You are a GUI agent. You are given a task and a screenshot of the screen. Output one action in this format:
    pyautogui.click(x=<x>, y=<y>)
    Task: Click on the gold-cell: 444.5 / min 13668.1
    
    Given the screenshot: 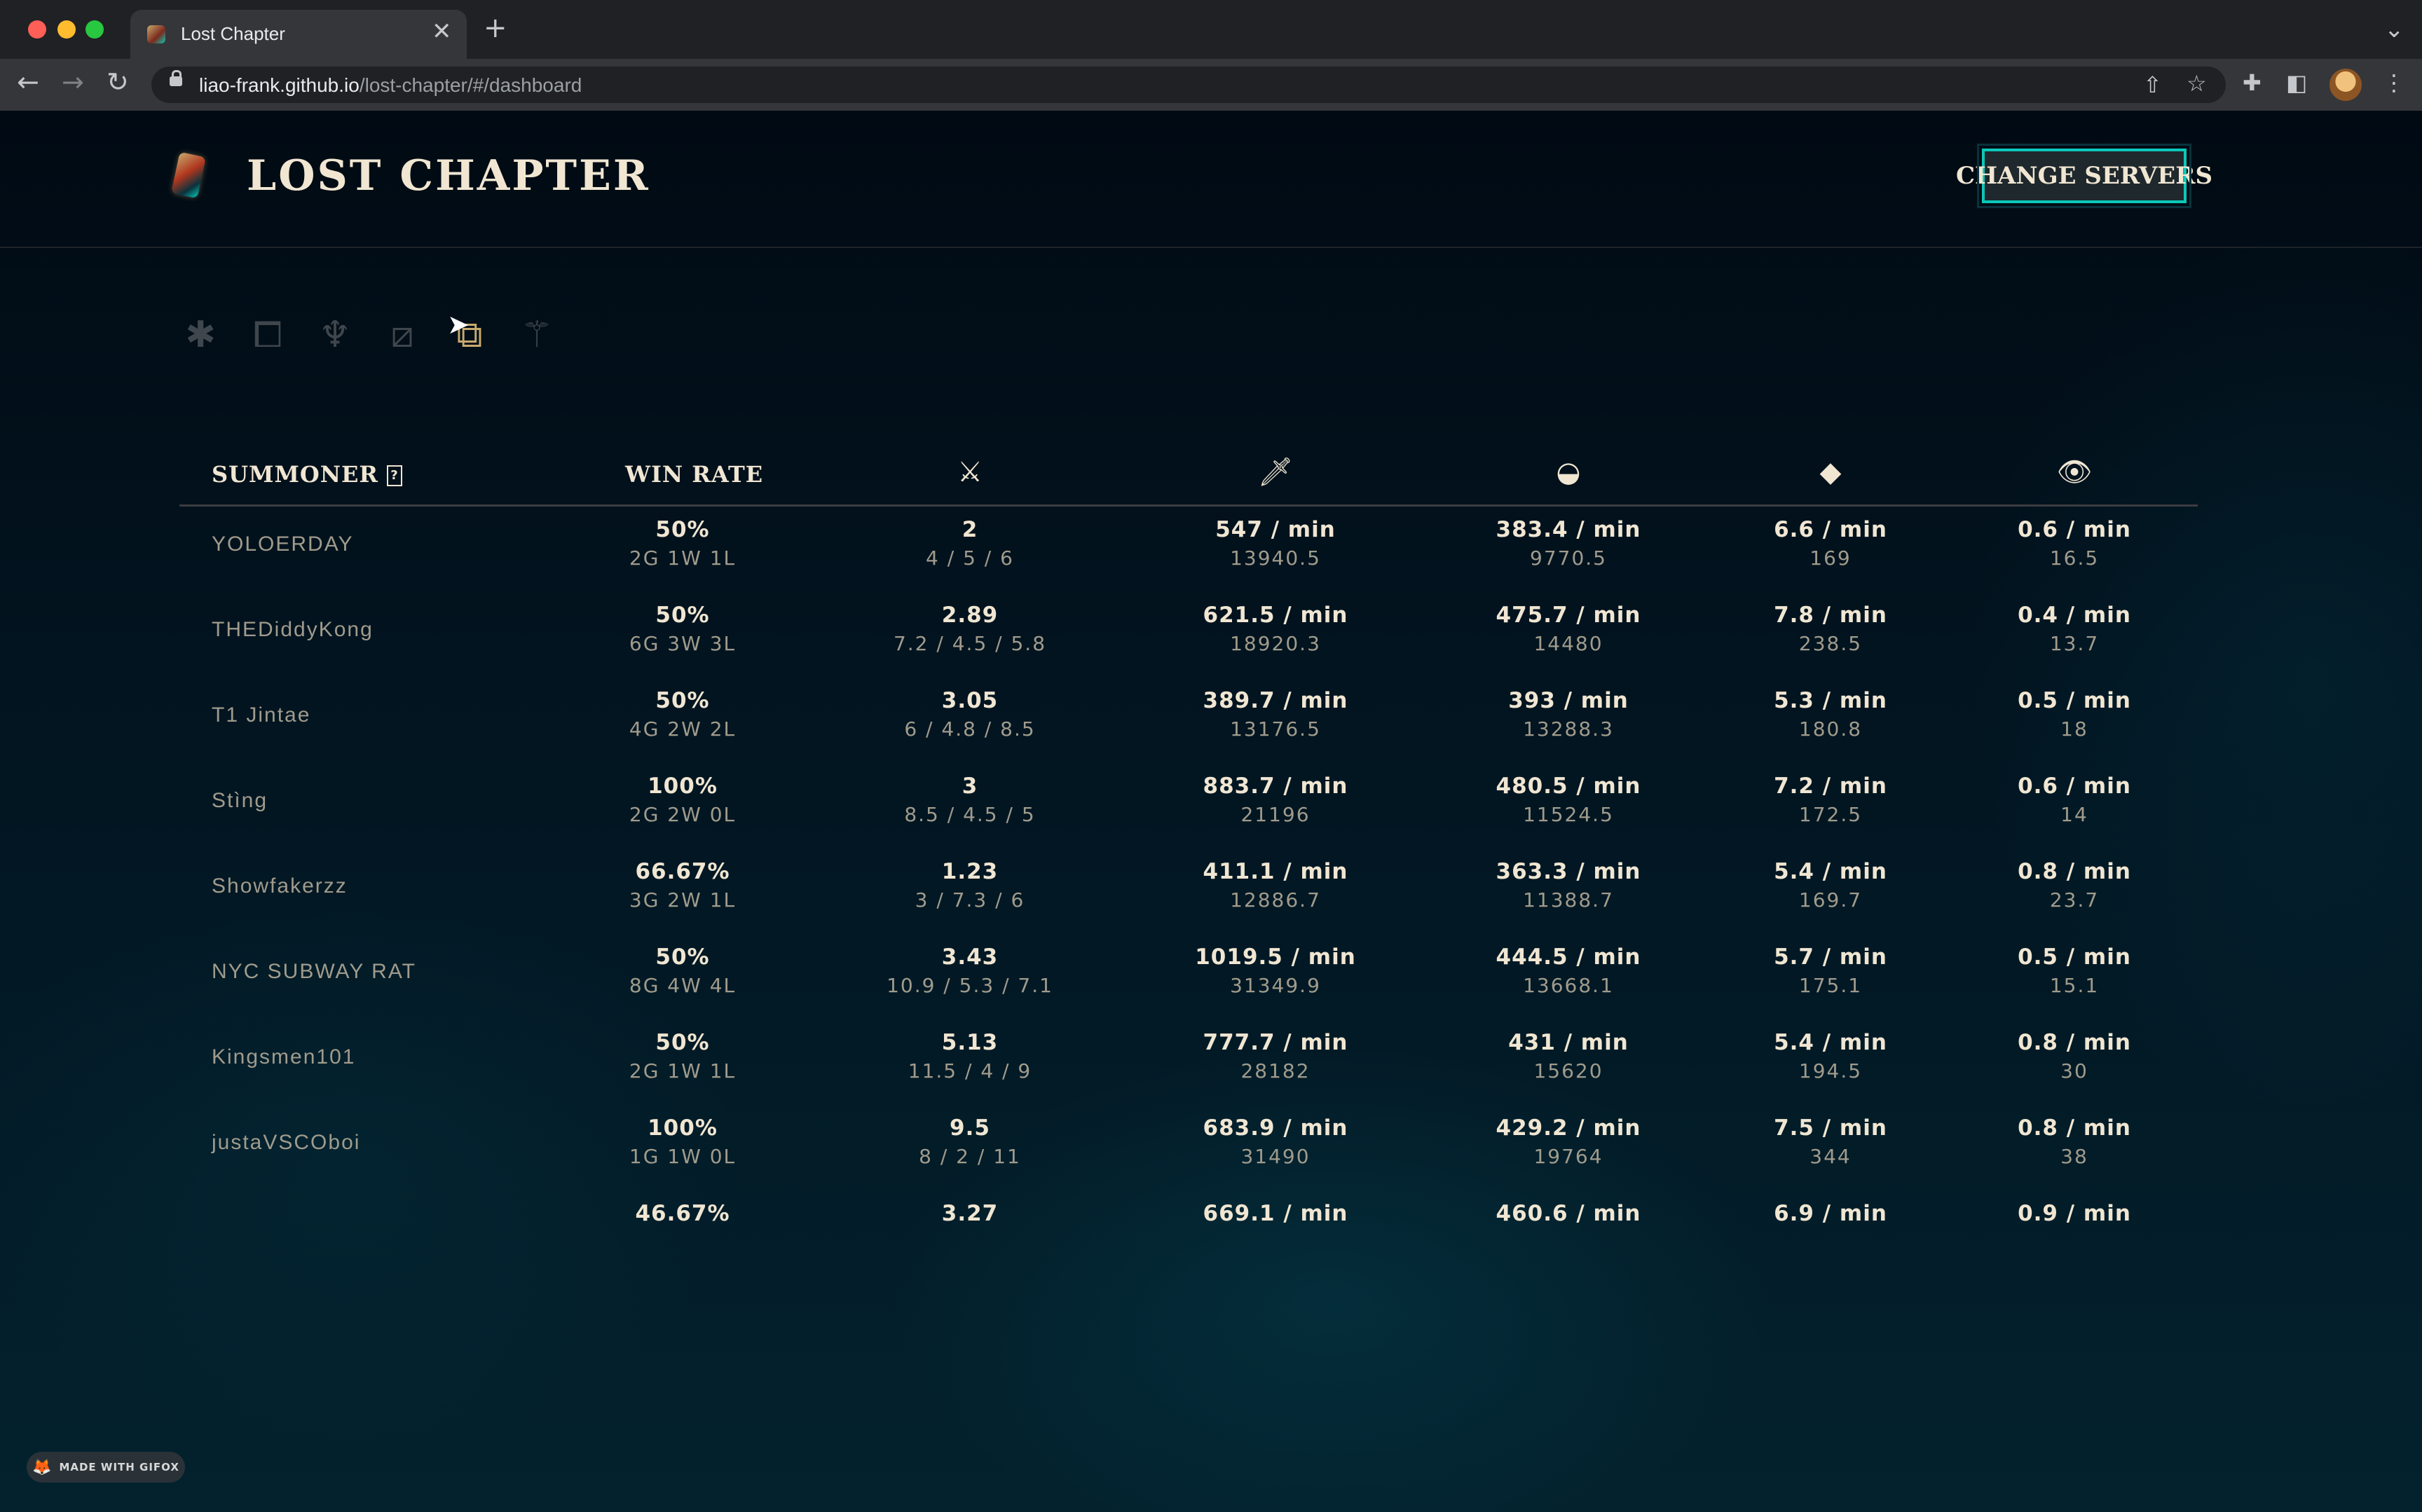 What is the action you would take?
    pyautogui.click(x=1569, y=970)
    